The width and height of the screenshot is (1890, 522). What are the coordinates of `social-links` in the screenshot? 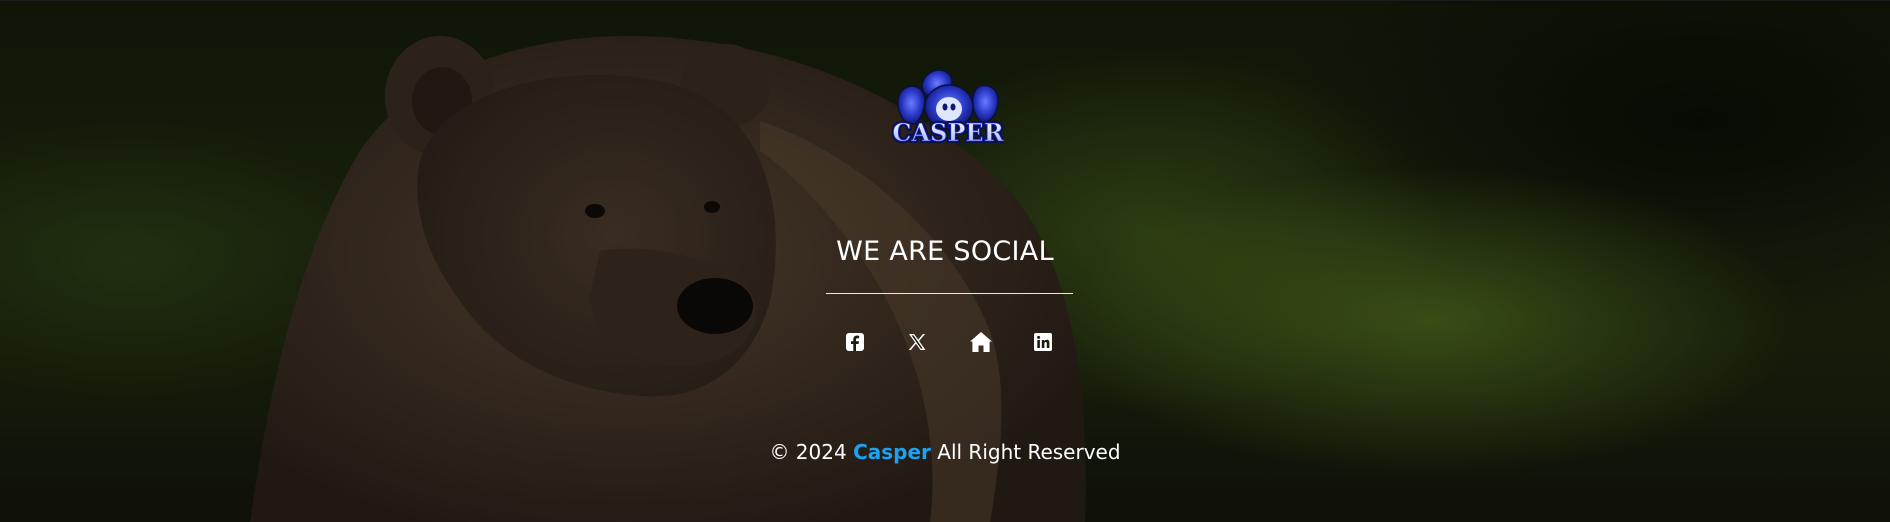 It's located at (945, 342).